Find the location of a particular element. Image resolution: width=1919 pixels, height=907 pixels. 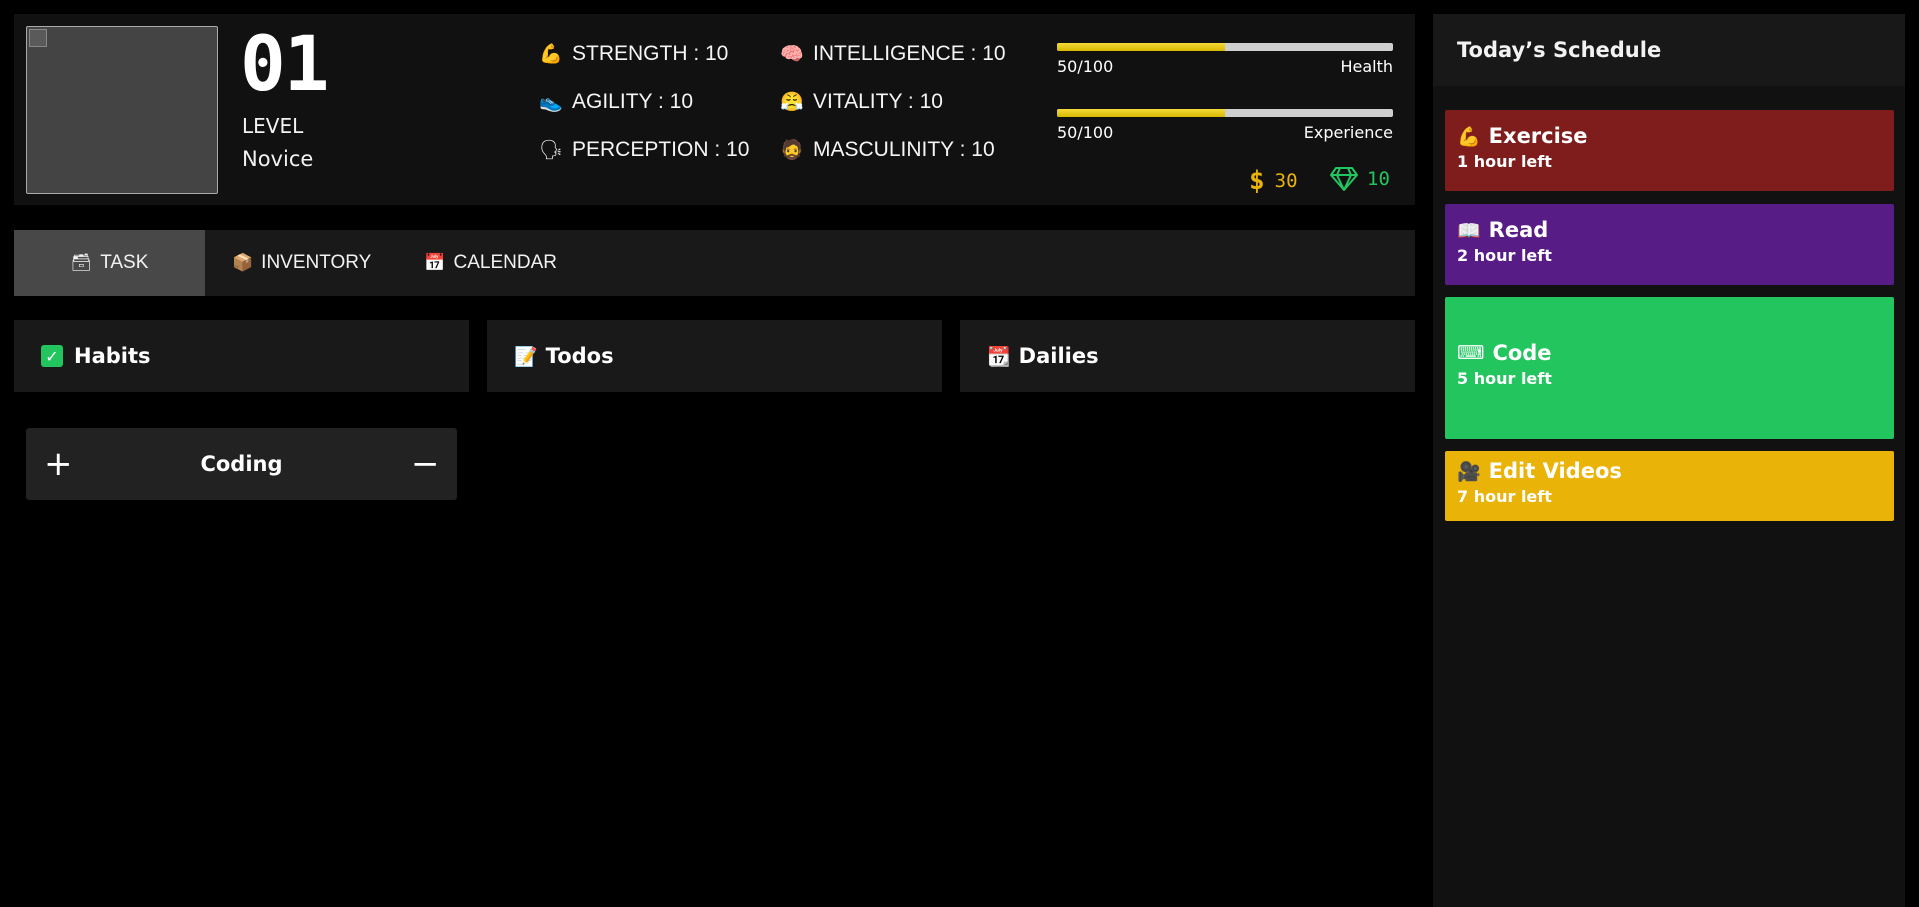

health-label: Health is located at coordinates (1366, 66).